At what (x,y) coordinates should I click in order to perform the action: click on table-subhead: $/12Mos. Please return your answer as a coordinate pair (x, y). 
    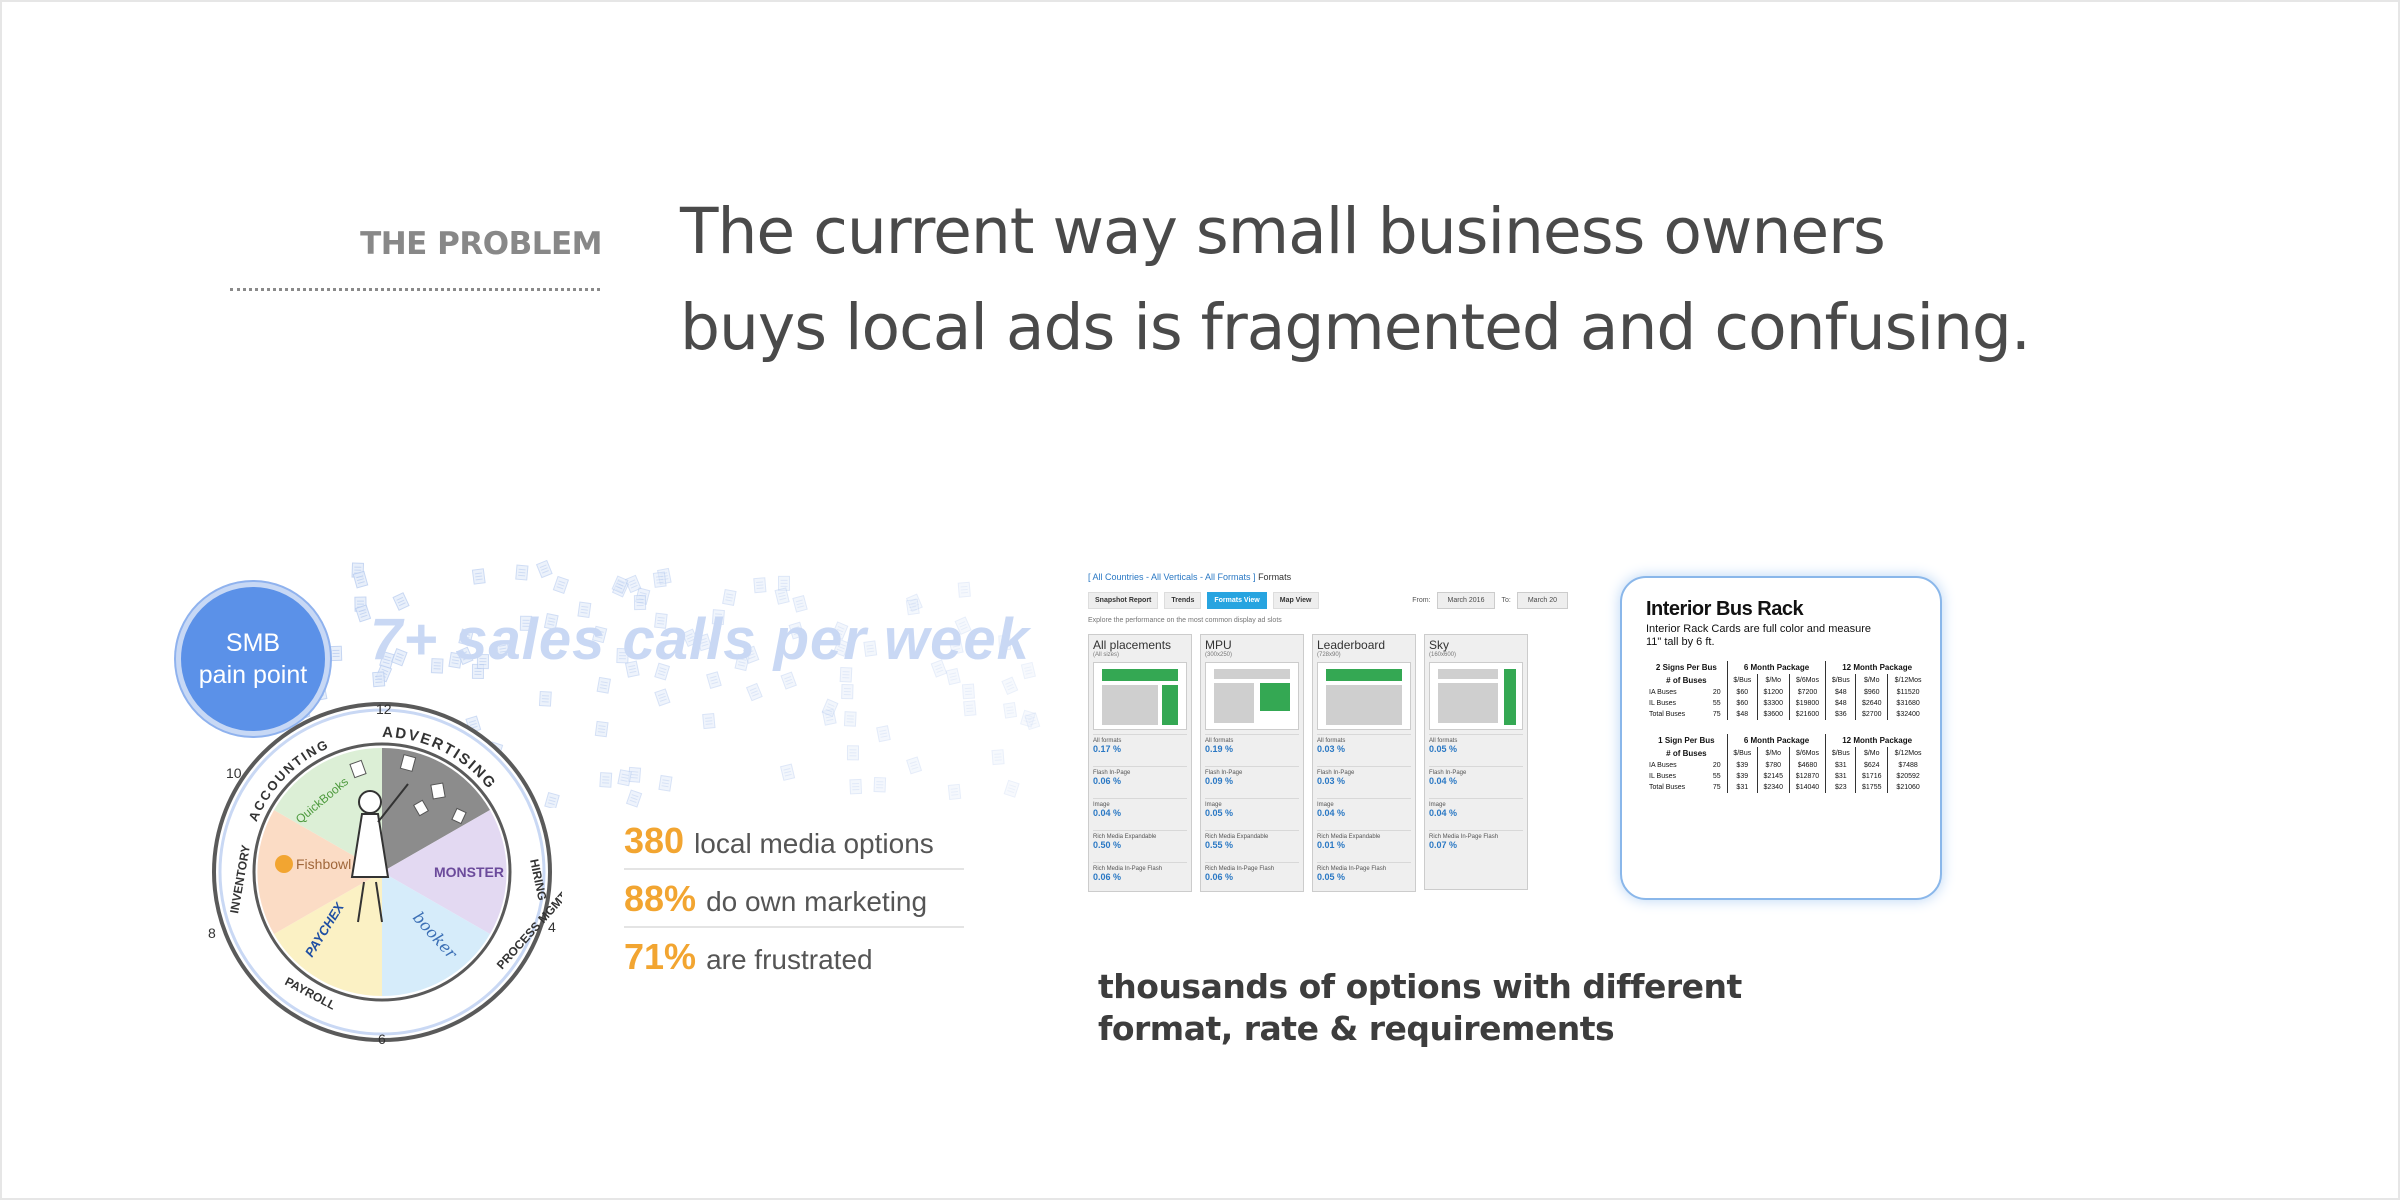
    Looking at the image, I should click on (1907, 680).